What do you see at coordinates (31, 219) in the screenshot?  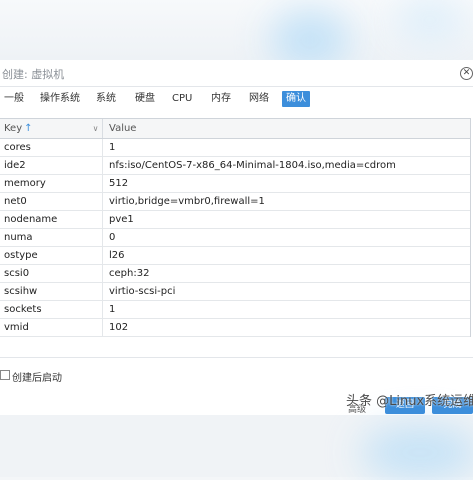 I see `row-key: nodename` at bounding box center [31, 219].